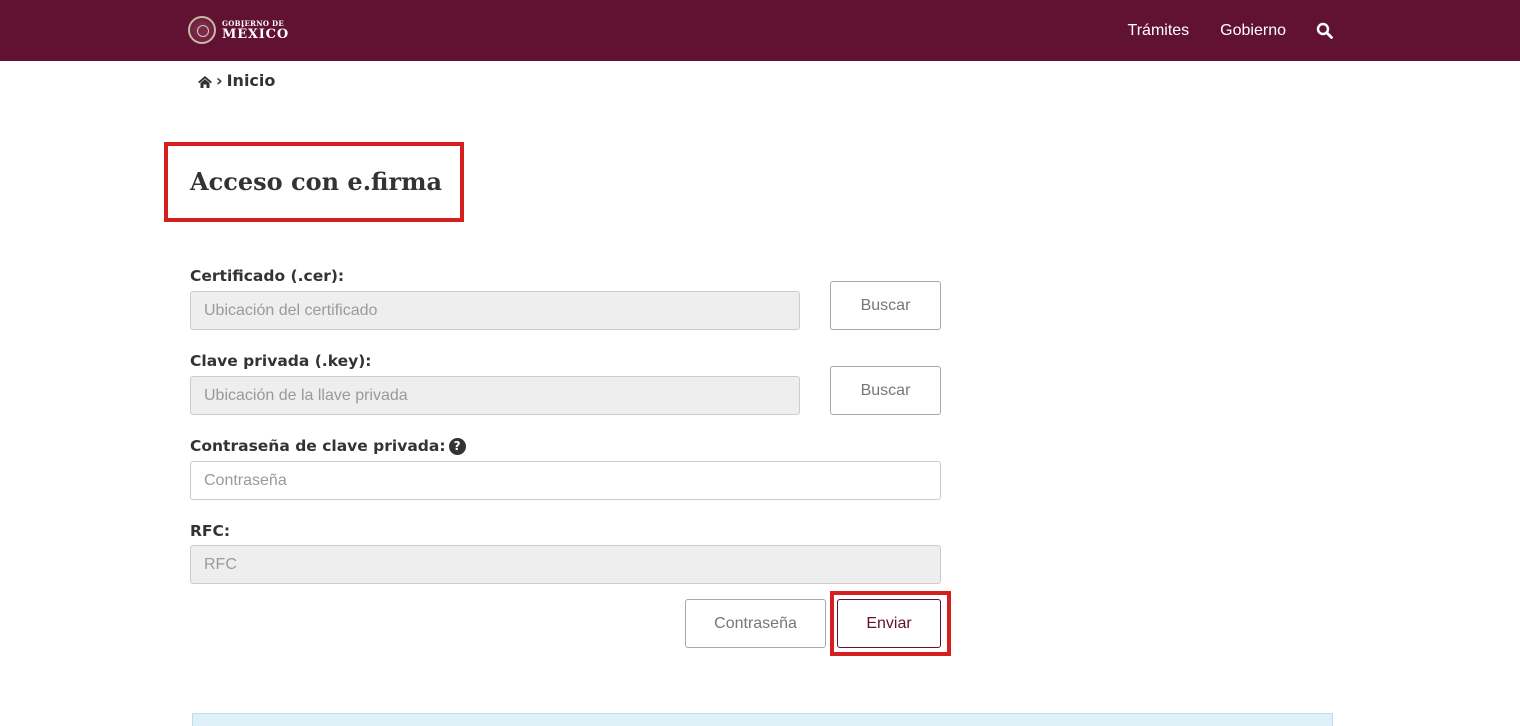  What do you see at coordinates (762, 719) in the screenshot?
I see `info-alert` at bounding box center [762, 719].